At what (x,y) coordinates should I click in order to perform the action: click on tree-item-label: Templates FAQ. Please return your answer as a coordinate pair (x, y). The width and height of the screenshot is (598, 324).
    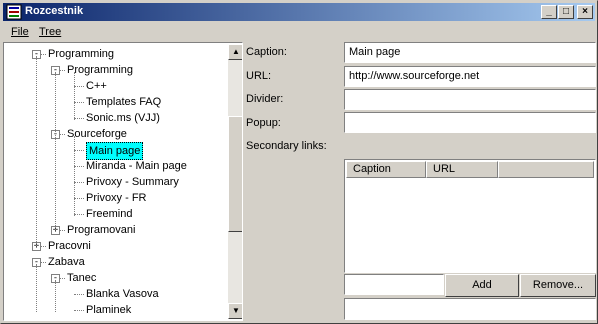
    Looking at the image, I should click on (124, 102).